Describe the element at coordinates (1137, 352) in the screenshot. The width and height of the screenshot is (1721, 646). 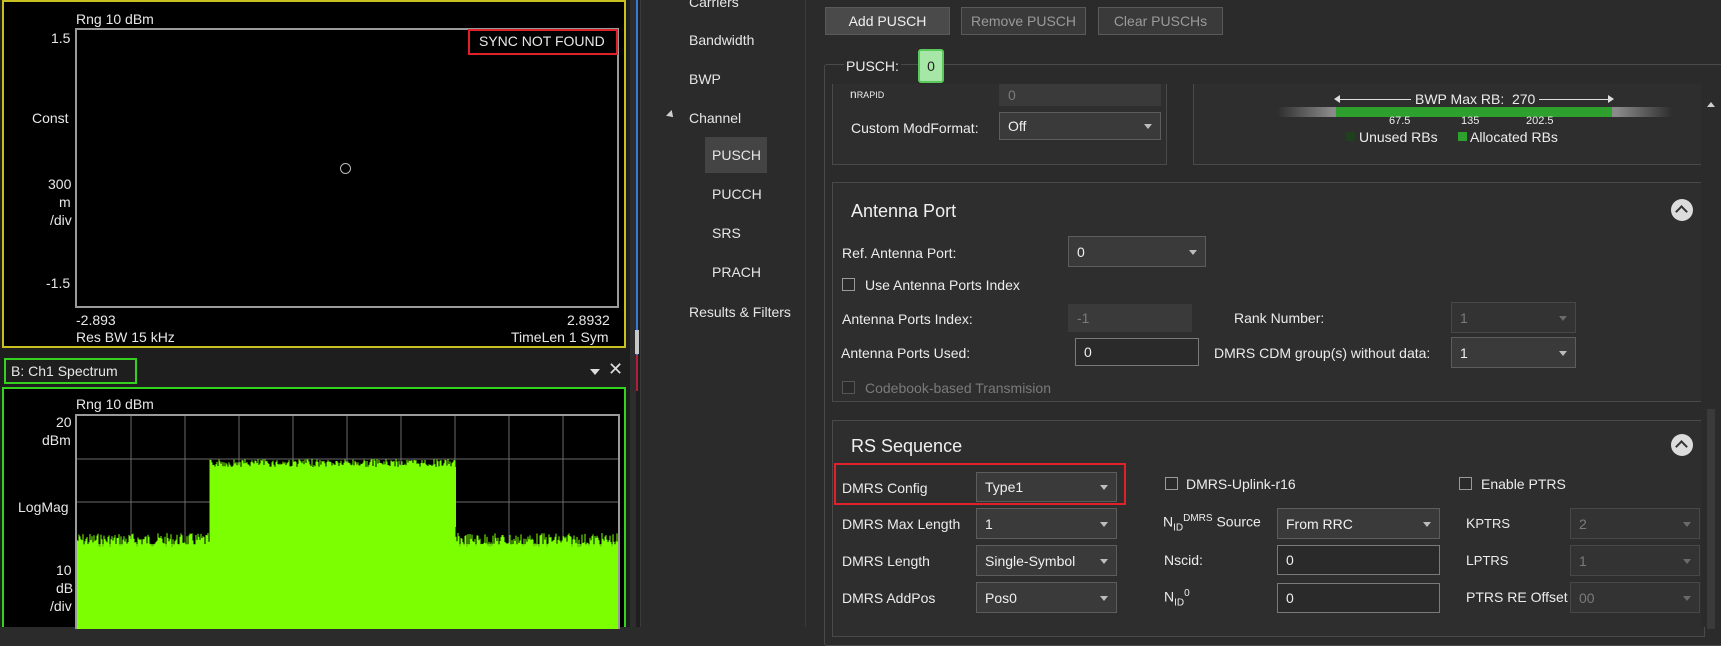
I see `antenna-ports-used-input: 0` at that location.